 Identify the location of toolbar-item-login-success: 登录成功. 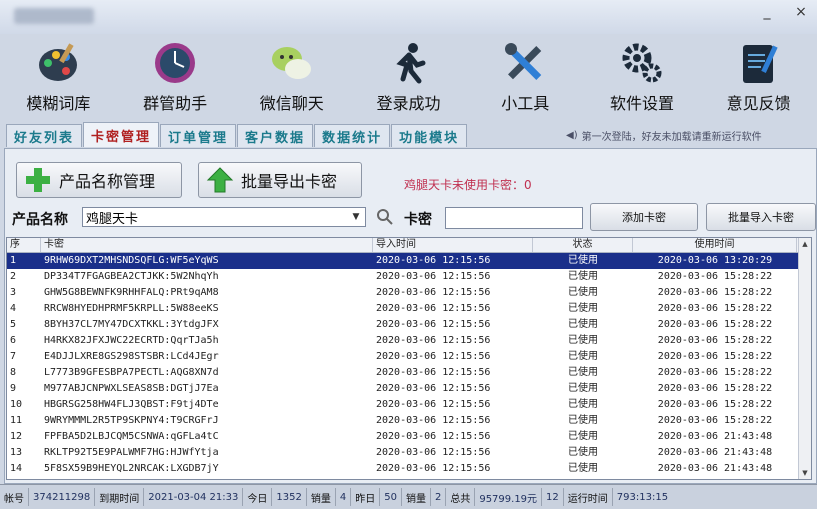
(408, 77).